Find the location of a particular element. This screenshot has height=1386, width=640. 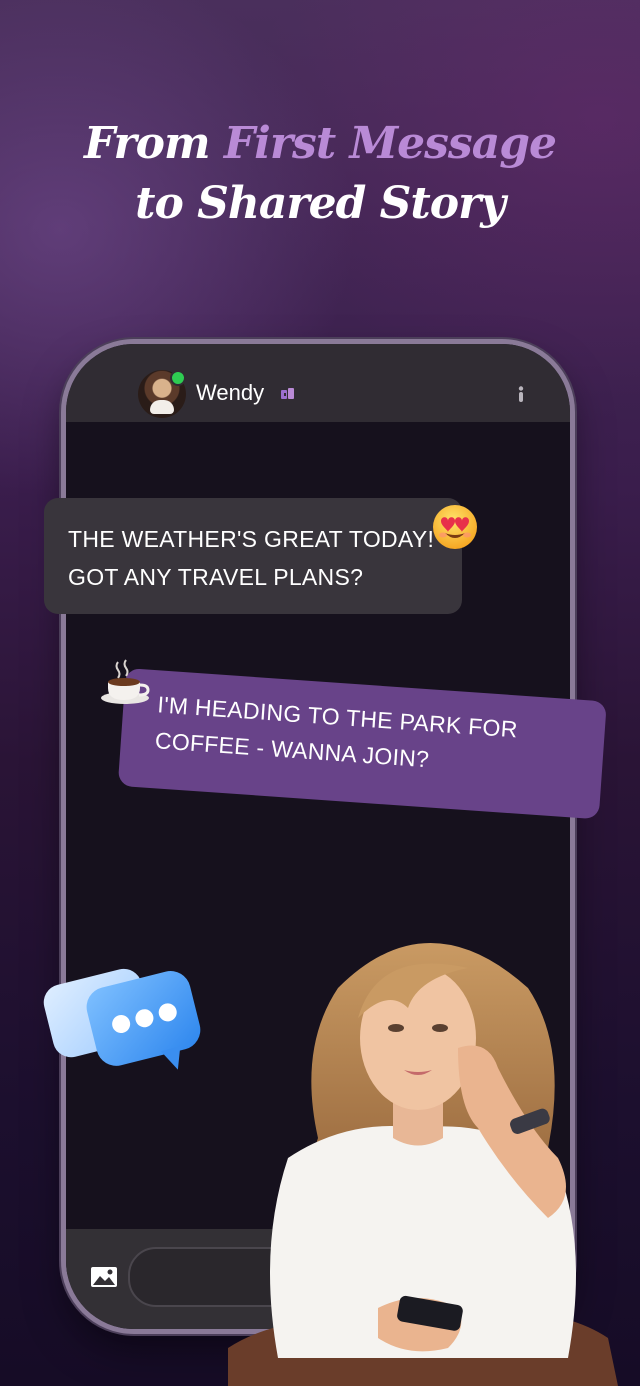

typing-chat-bubbles-icon is located at coordinates (122, 1019).